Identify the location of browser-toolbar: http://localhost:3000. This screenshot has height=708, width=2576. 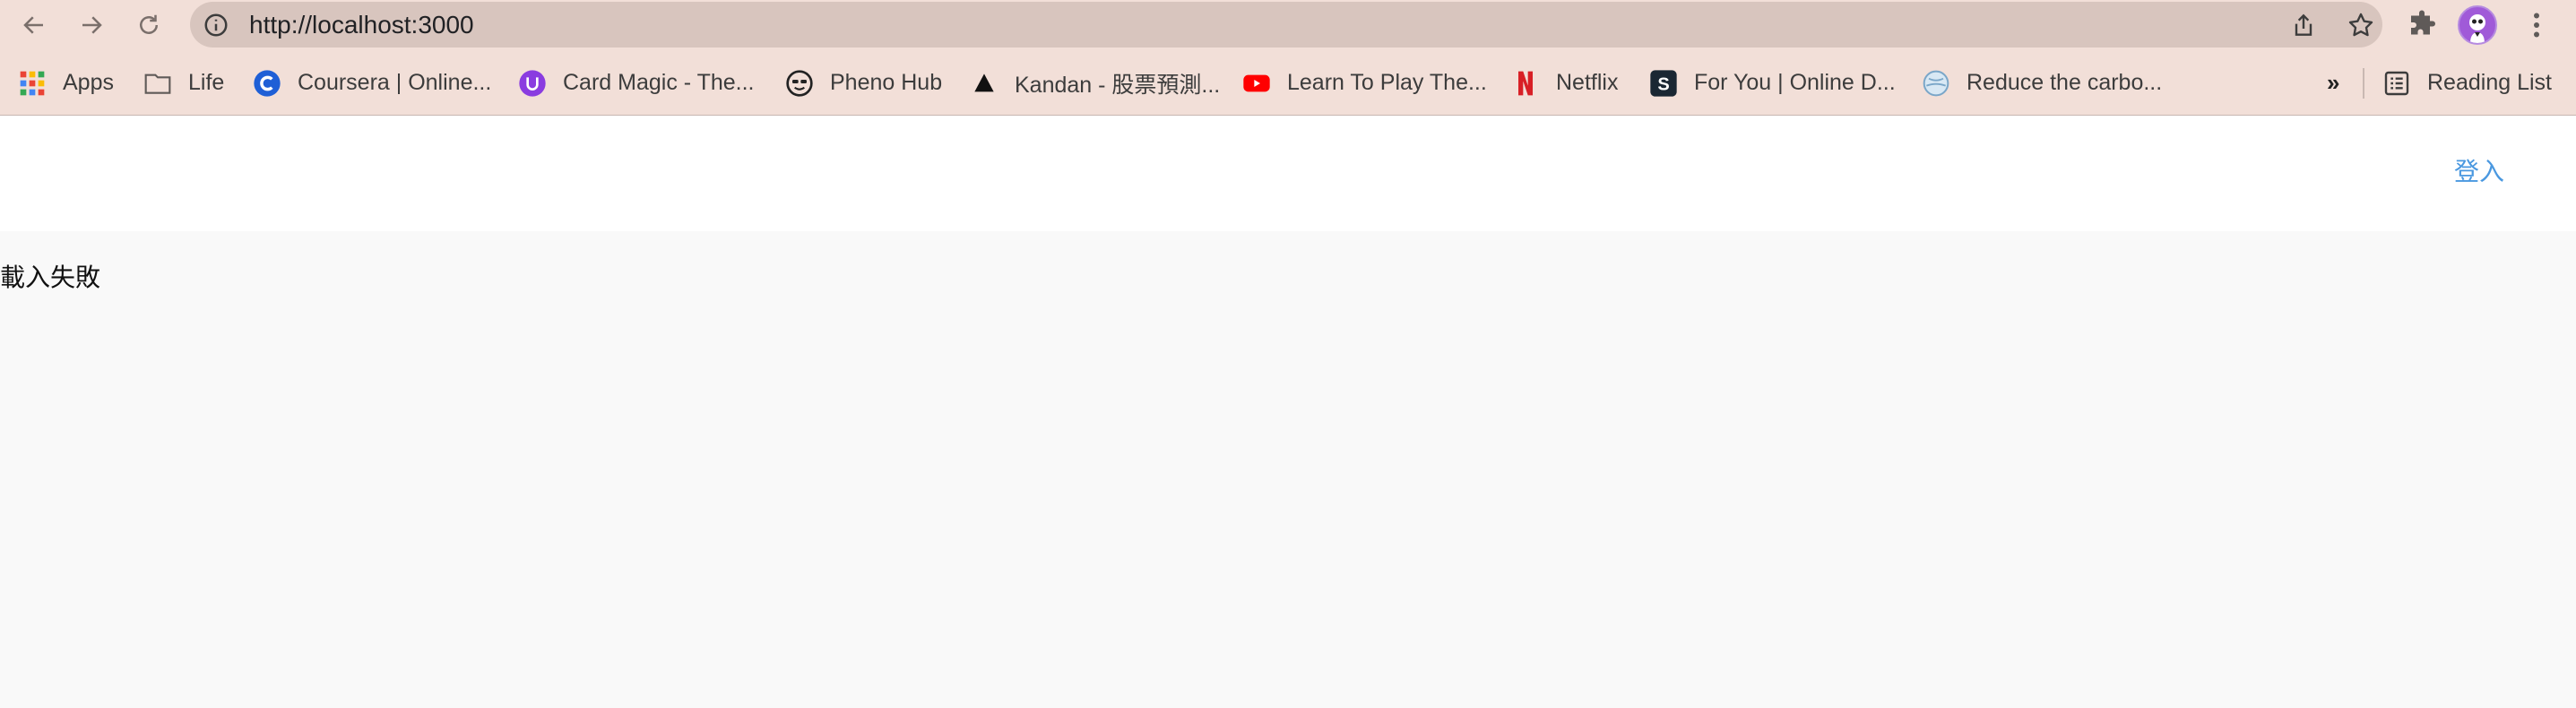
(1288, 25).